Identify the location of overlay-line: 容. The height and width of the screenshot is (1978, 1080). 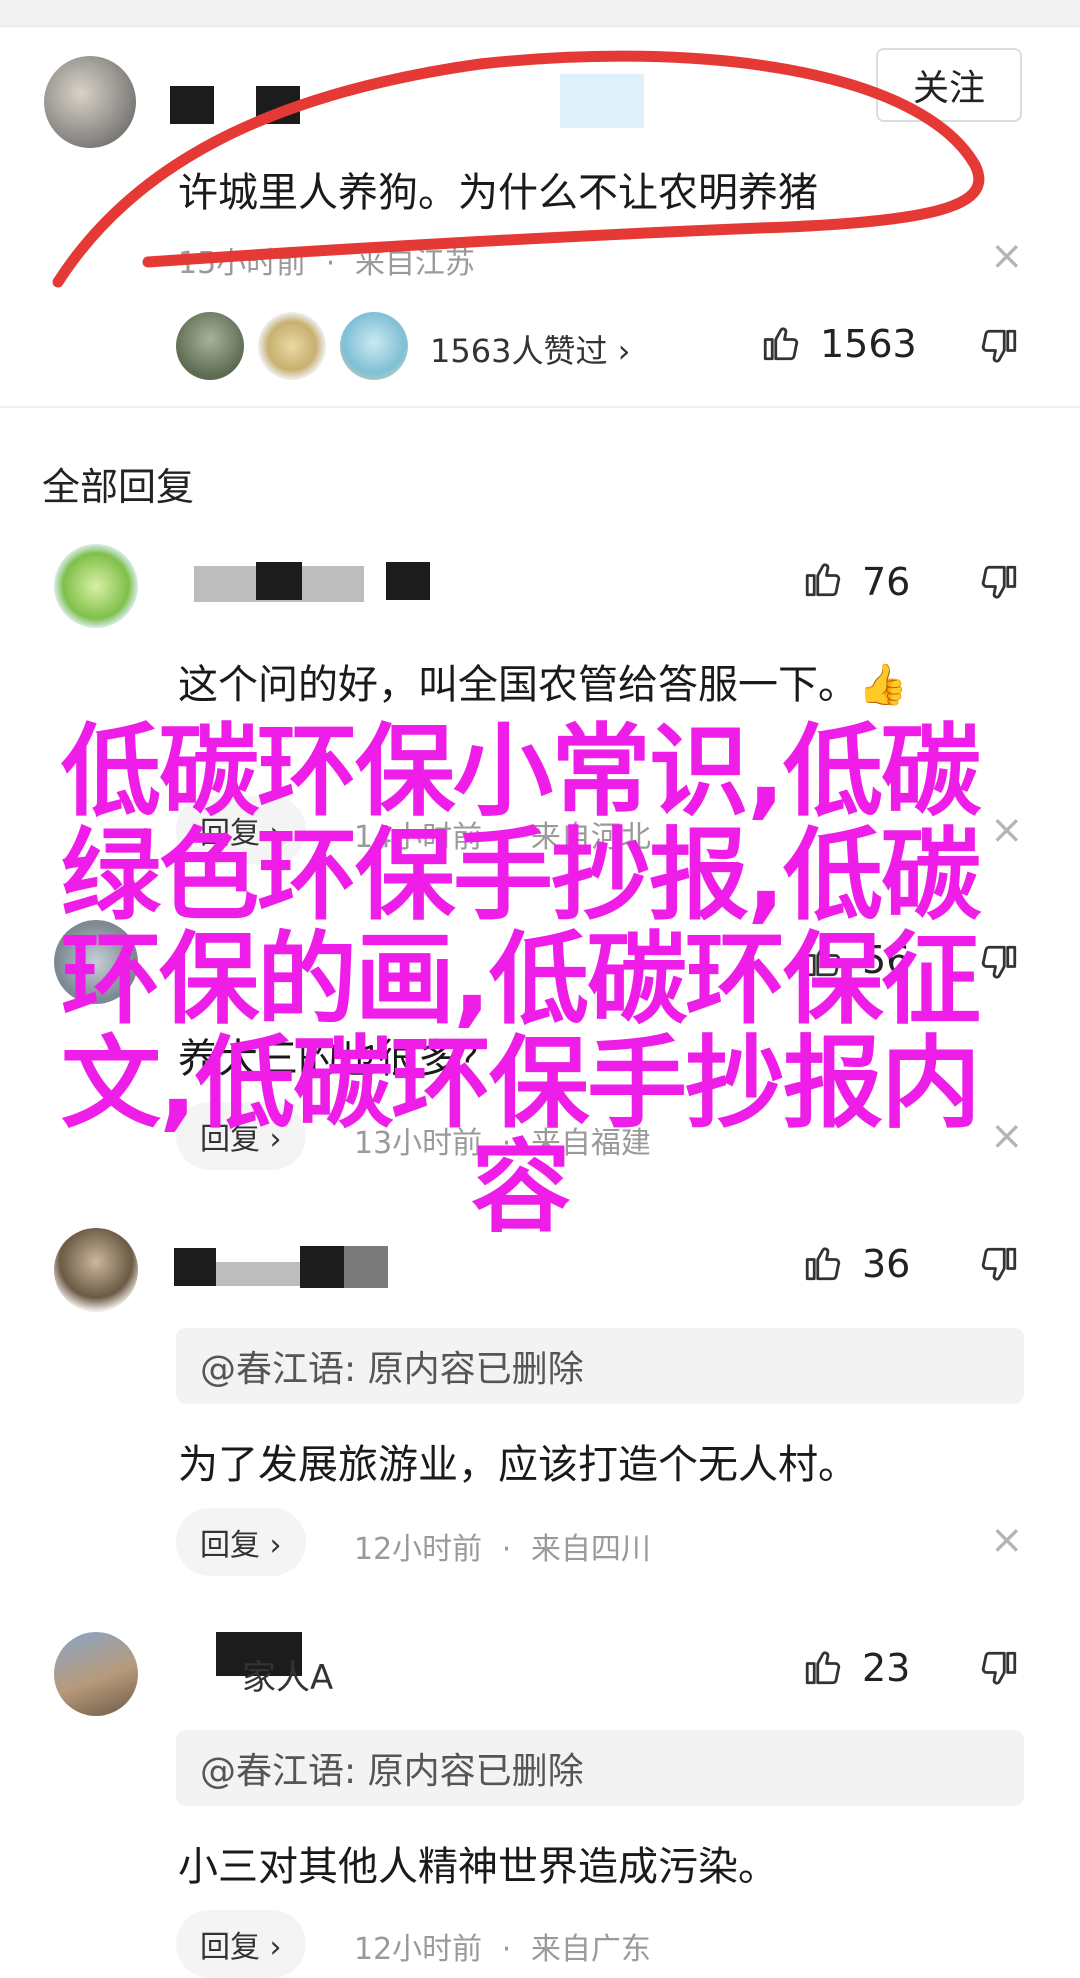
(521, 1187).